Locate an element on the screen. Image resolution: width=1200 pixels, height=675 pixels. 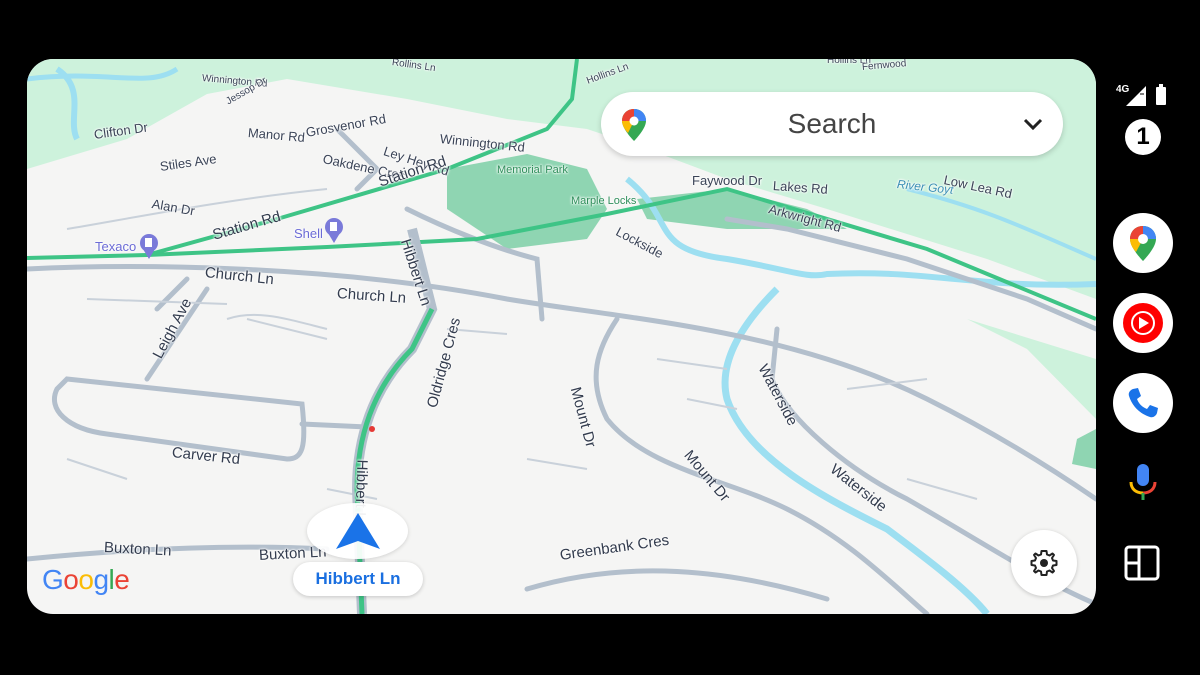
status-bar: 4G is located at coordinates (1146, 97).